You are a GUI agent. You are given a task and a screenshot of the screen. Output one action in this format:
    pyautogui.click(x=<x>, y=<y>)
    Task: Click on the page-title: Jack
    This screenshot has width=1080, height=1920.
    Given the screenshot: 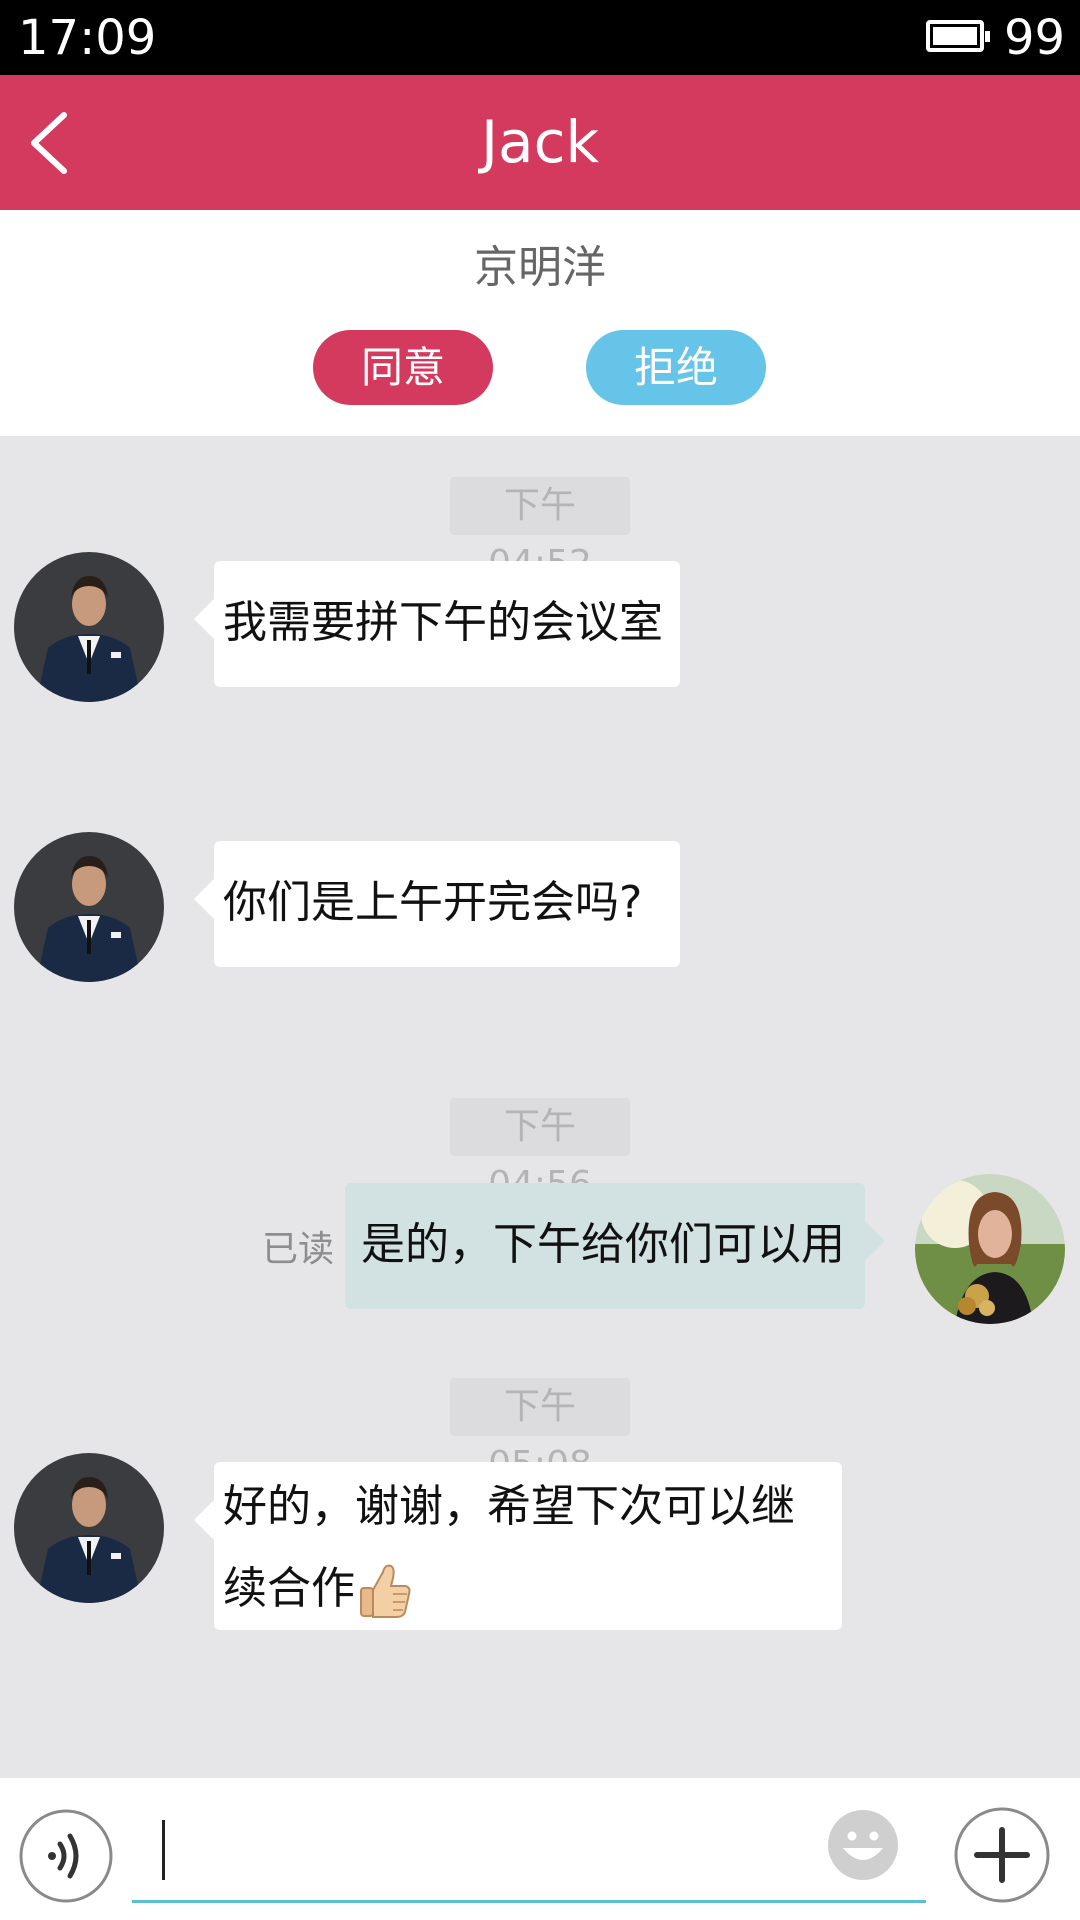 What is the action you would take?
    pyautogui.click(x=540, y=142)
    